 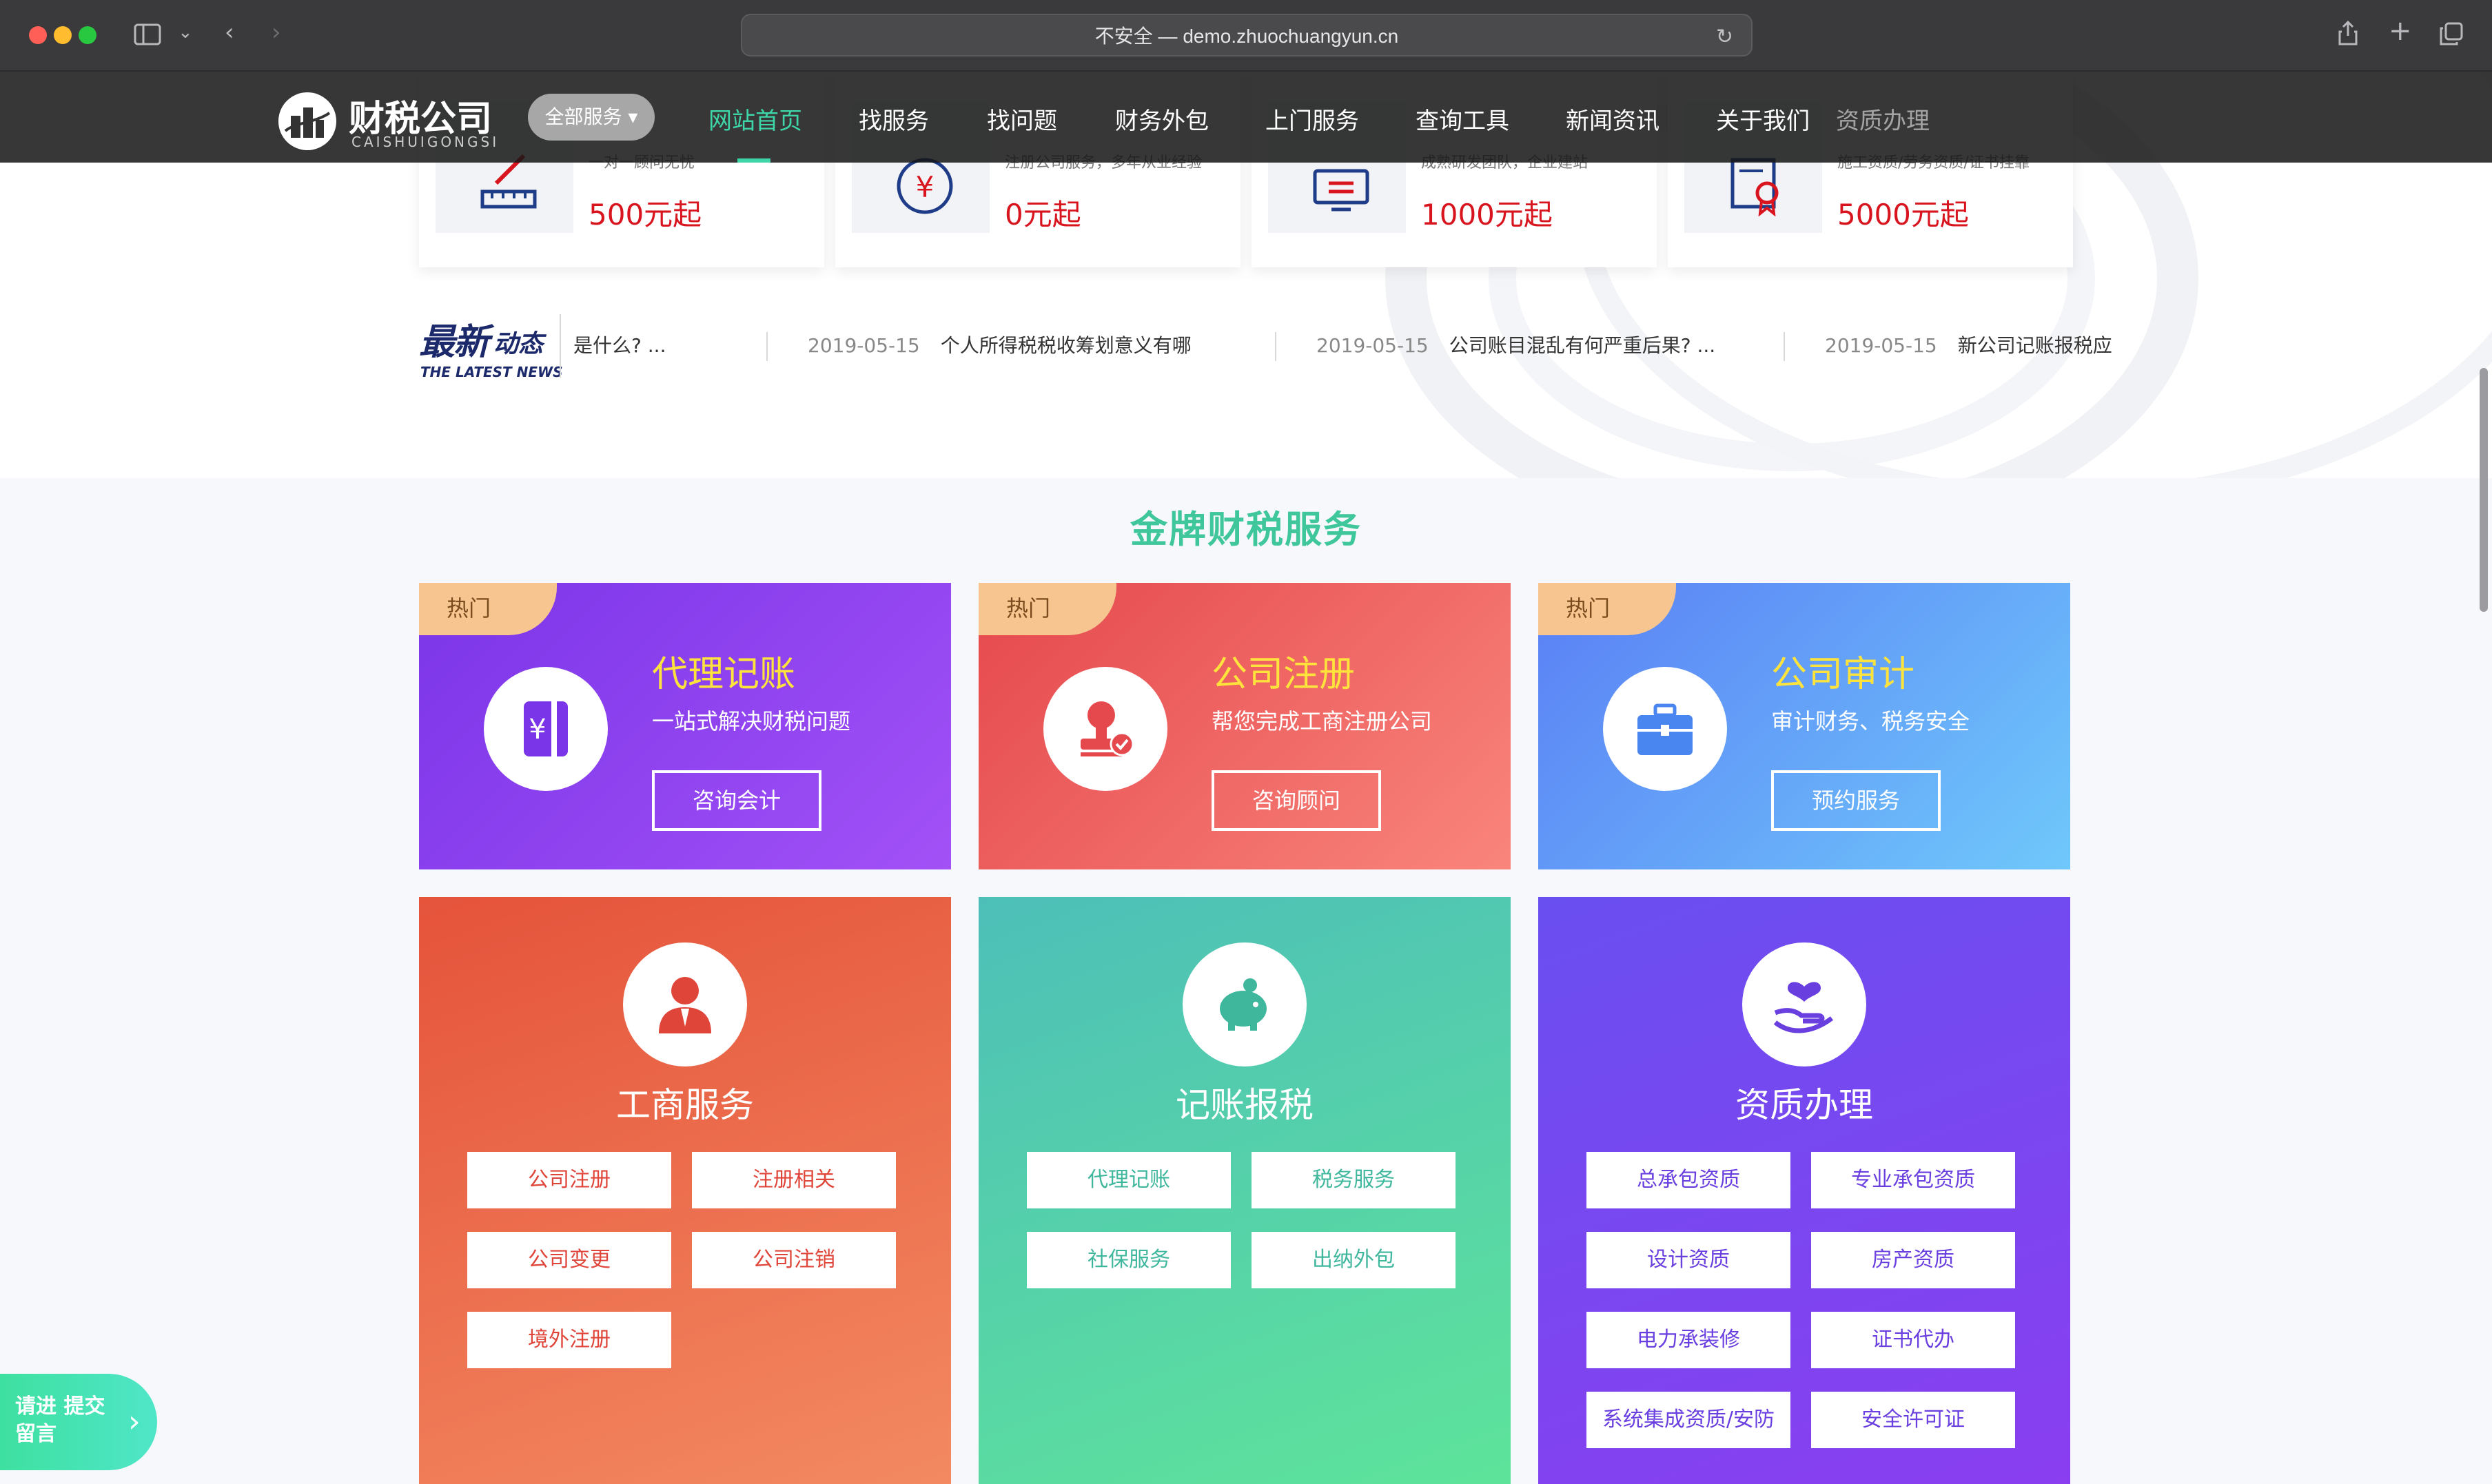 What do you see at coordinates (87, 35) in the screenshot?
I see `maximize-window-button` at bounding box center [87, 35].